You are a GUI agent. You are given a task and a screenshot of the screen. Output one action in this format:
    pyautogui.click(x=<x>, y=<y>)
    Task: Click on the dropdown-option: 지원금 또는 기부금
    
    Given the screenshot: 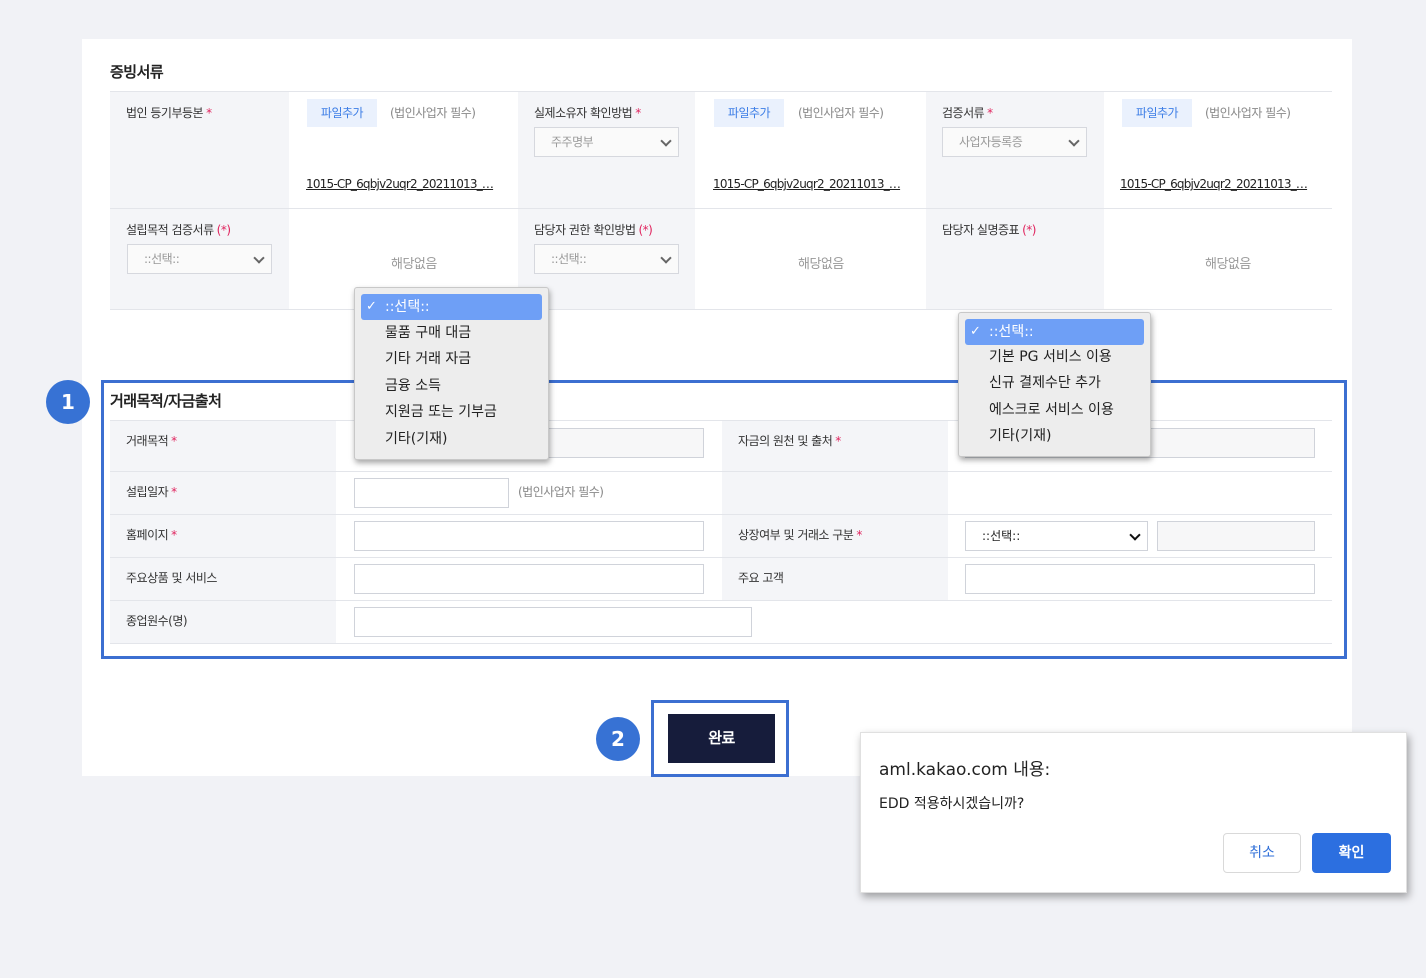 What is the action you would take?
    pyautogui.click(x=429, y=412)
    